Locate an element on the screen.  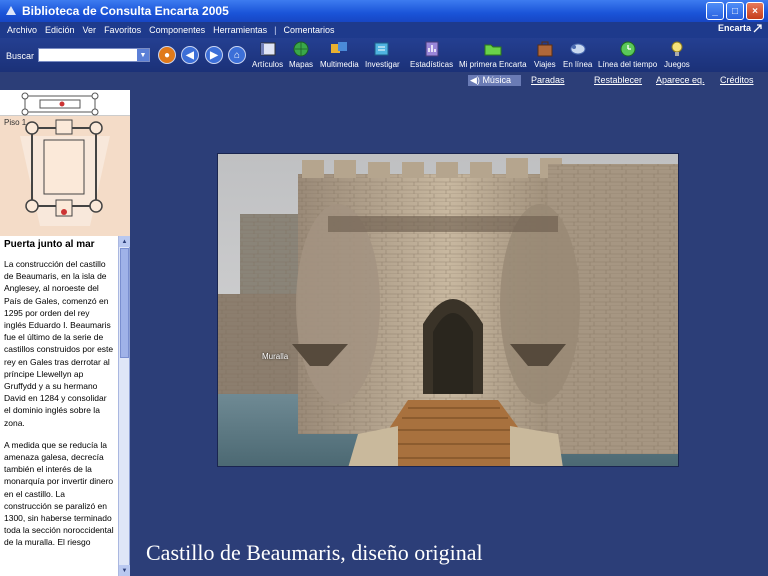
folder-icon is located at coordinates (493, 50).